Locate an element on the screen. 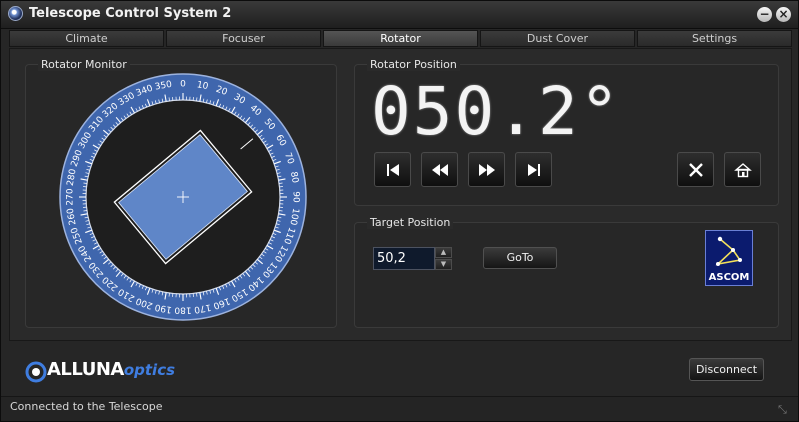  rewind-button is located at coordinates (439, 169).